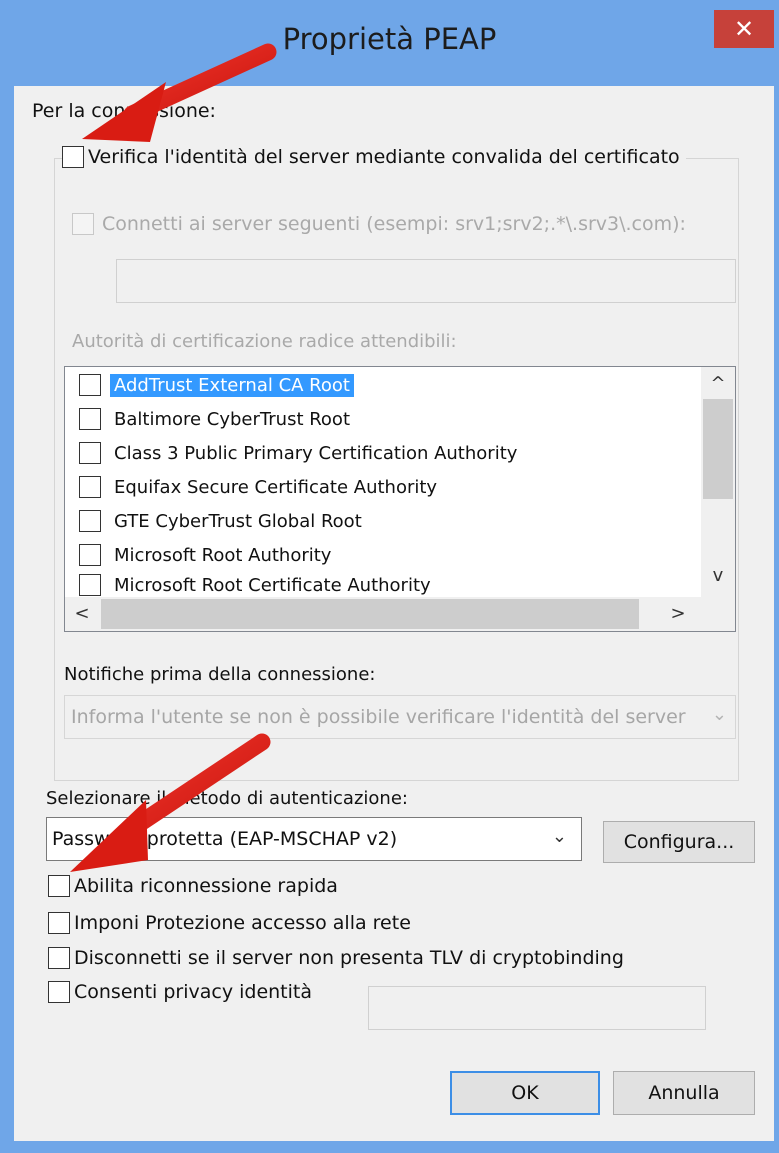 The height and width of the screenshot is (1153, 779). What do you see at coordinates (59, 992) in the screenshot?
I see `identity-privacy-checkbox` at bounding box center [59, 992].